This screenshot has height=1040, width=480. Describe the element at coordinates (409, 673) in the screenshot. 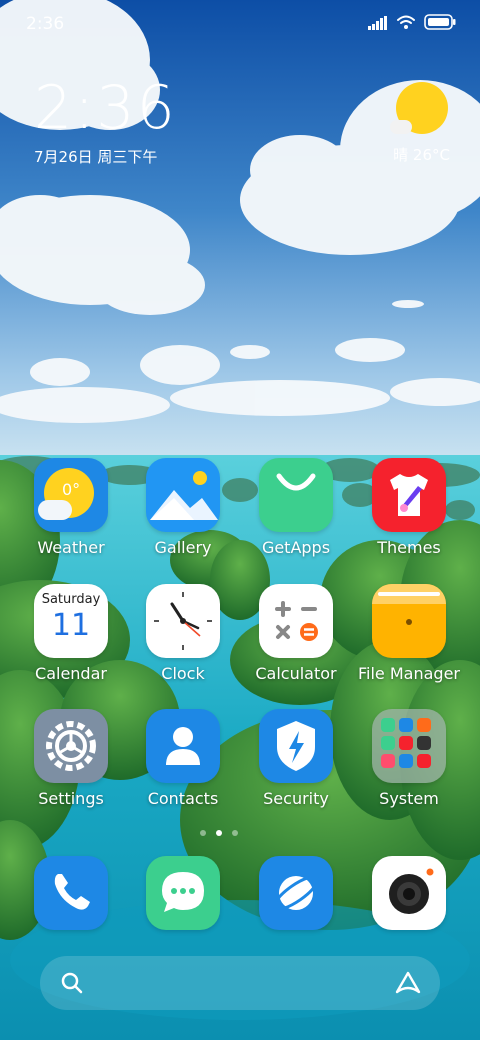

I see `app-label: File Manager` at that location.